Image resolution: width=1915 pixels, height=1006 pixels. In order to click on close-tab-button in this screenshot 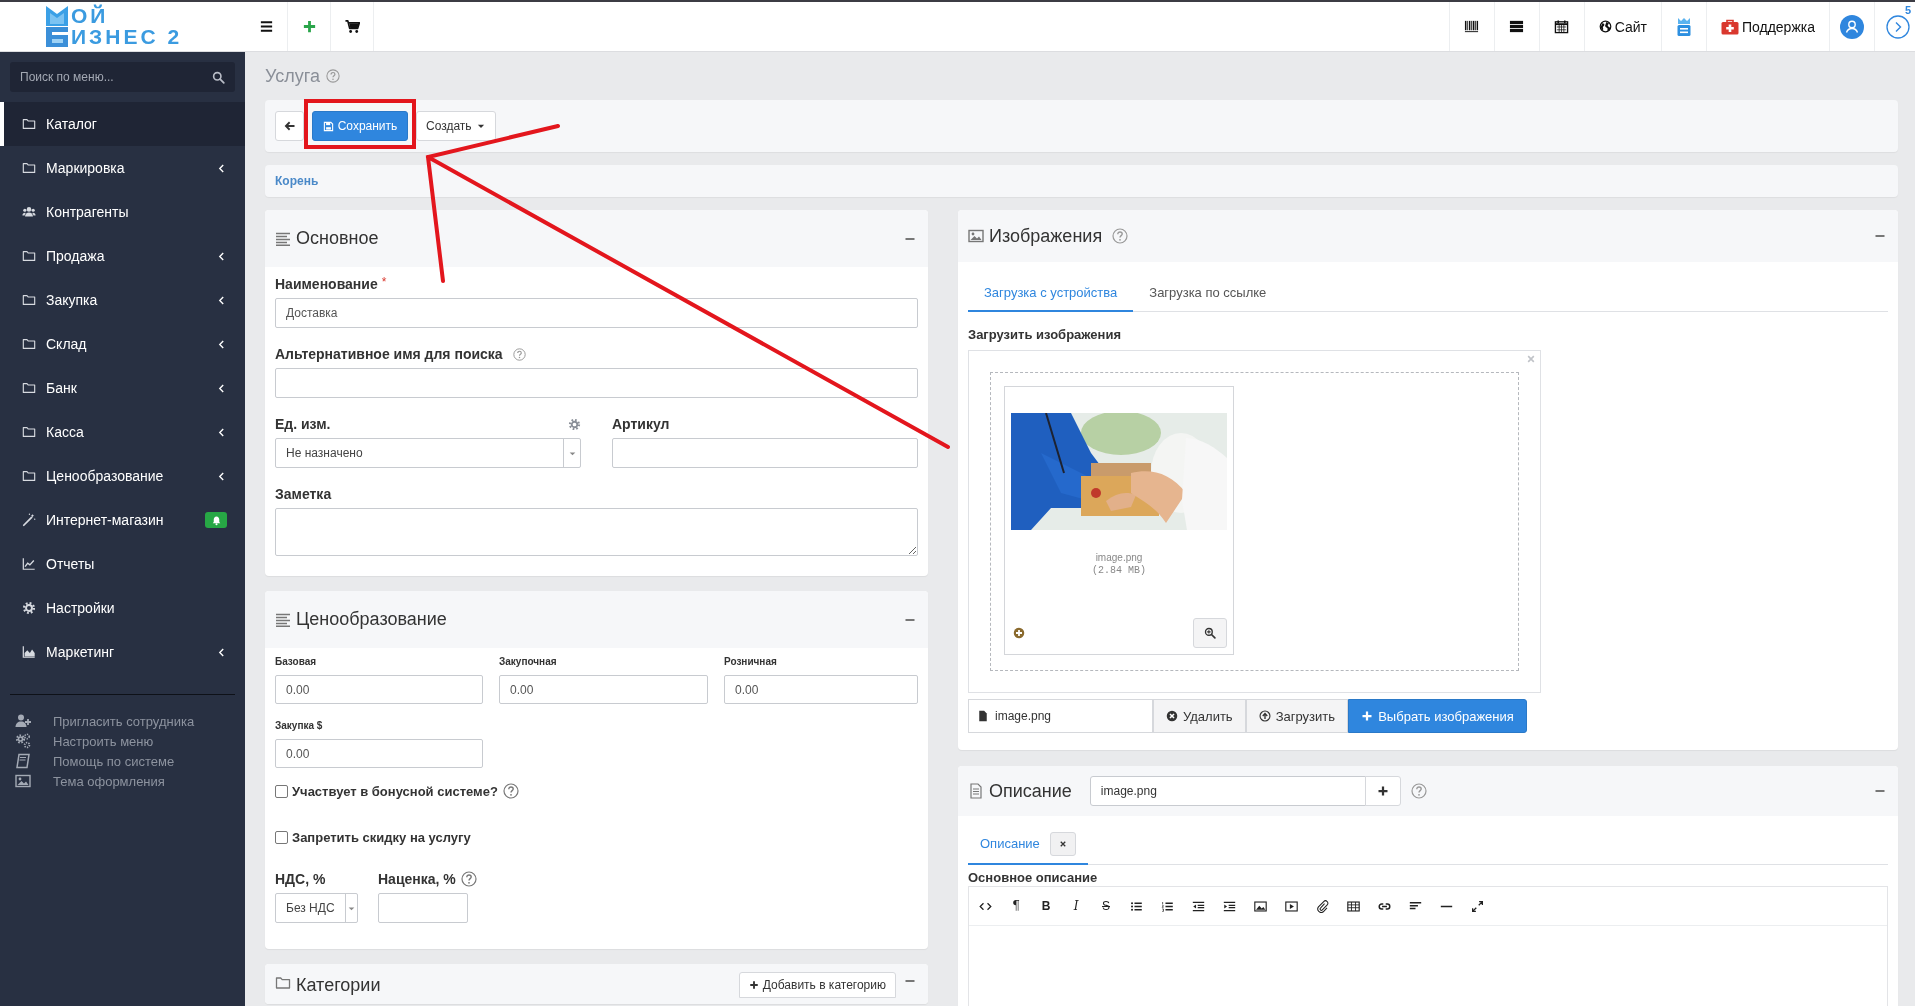, I will do `click(1062, 843)`.